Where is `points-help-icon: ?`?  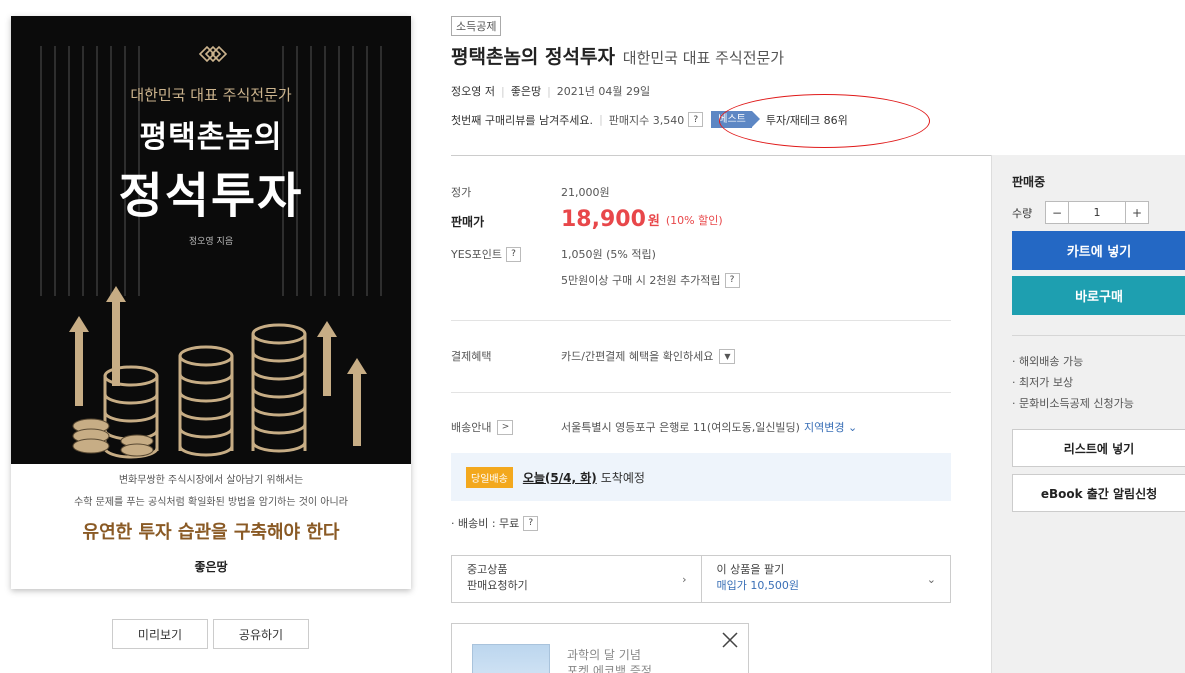
points-help-icon: ? is located at coordinates (514, 254).